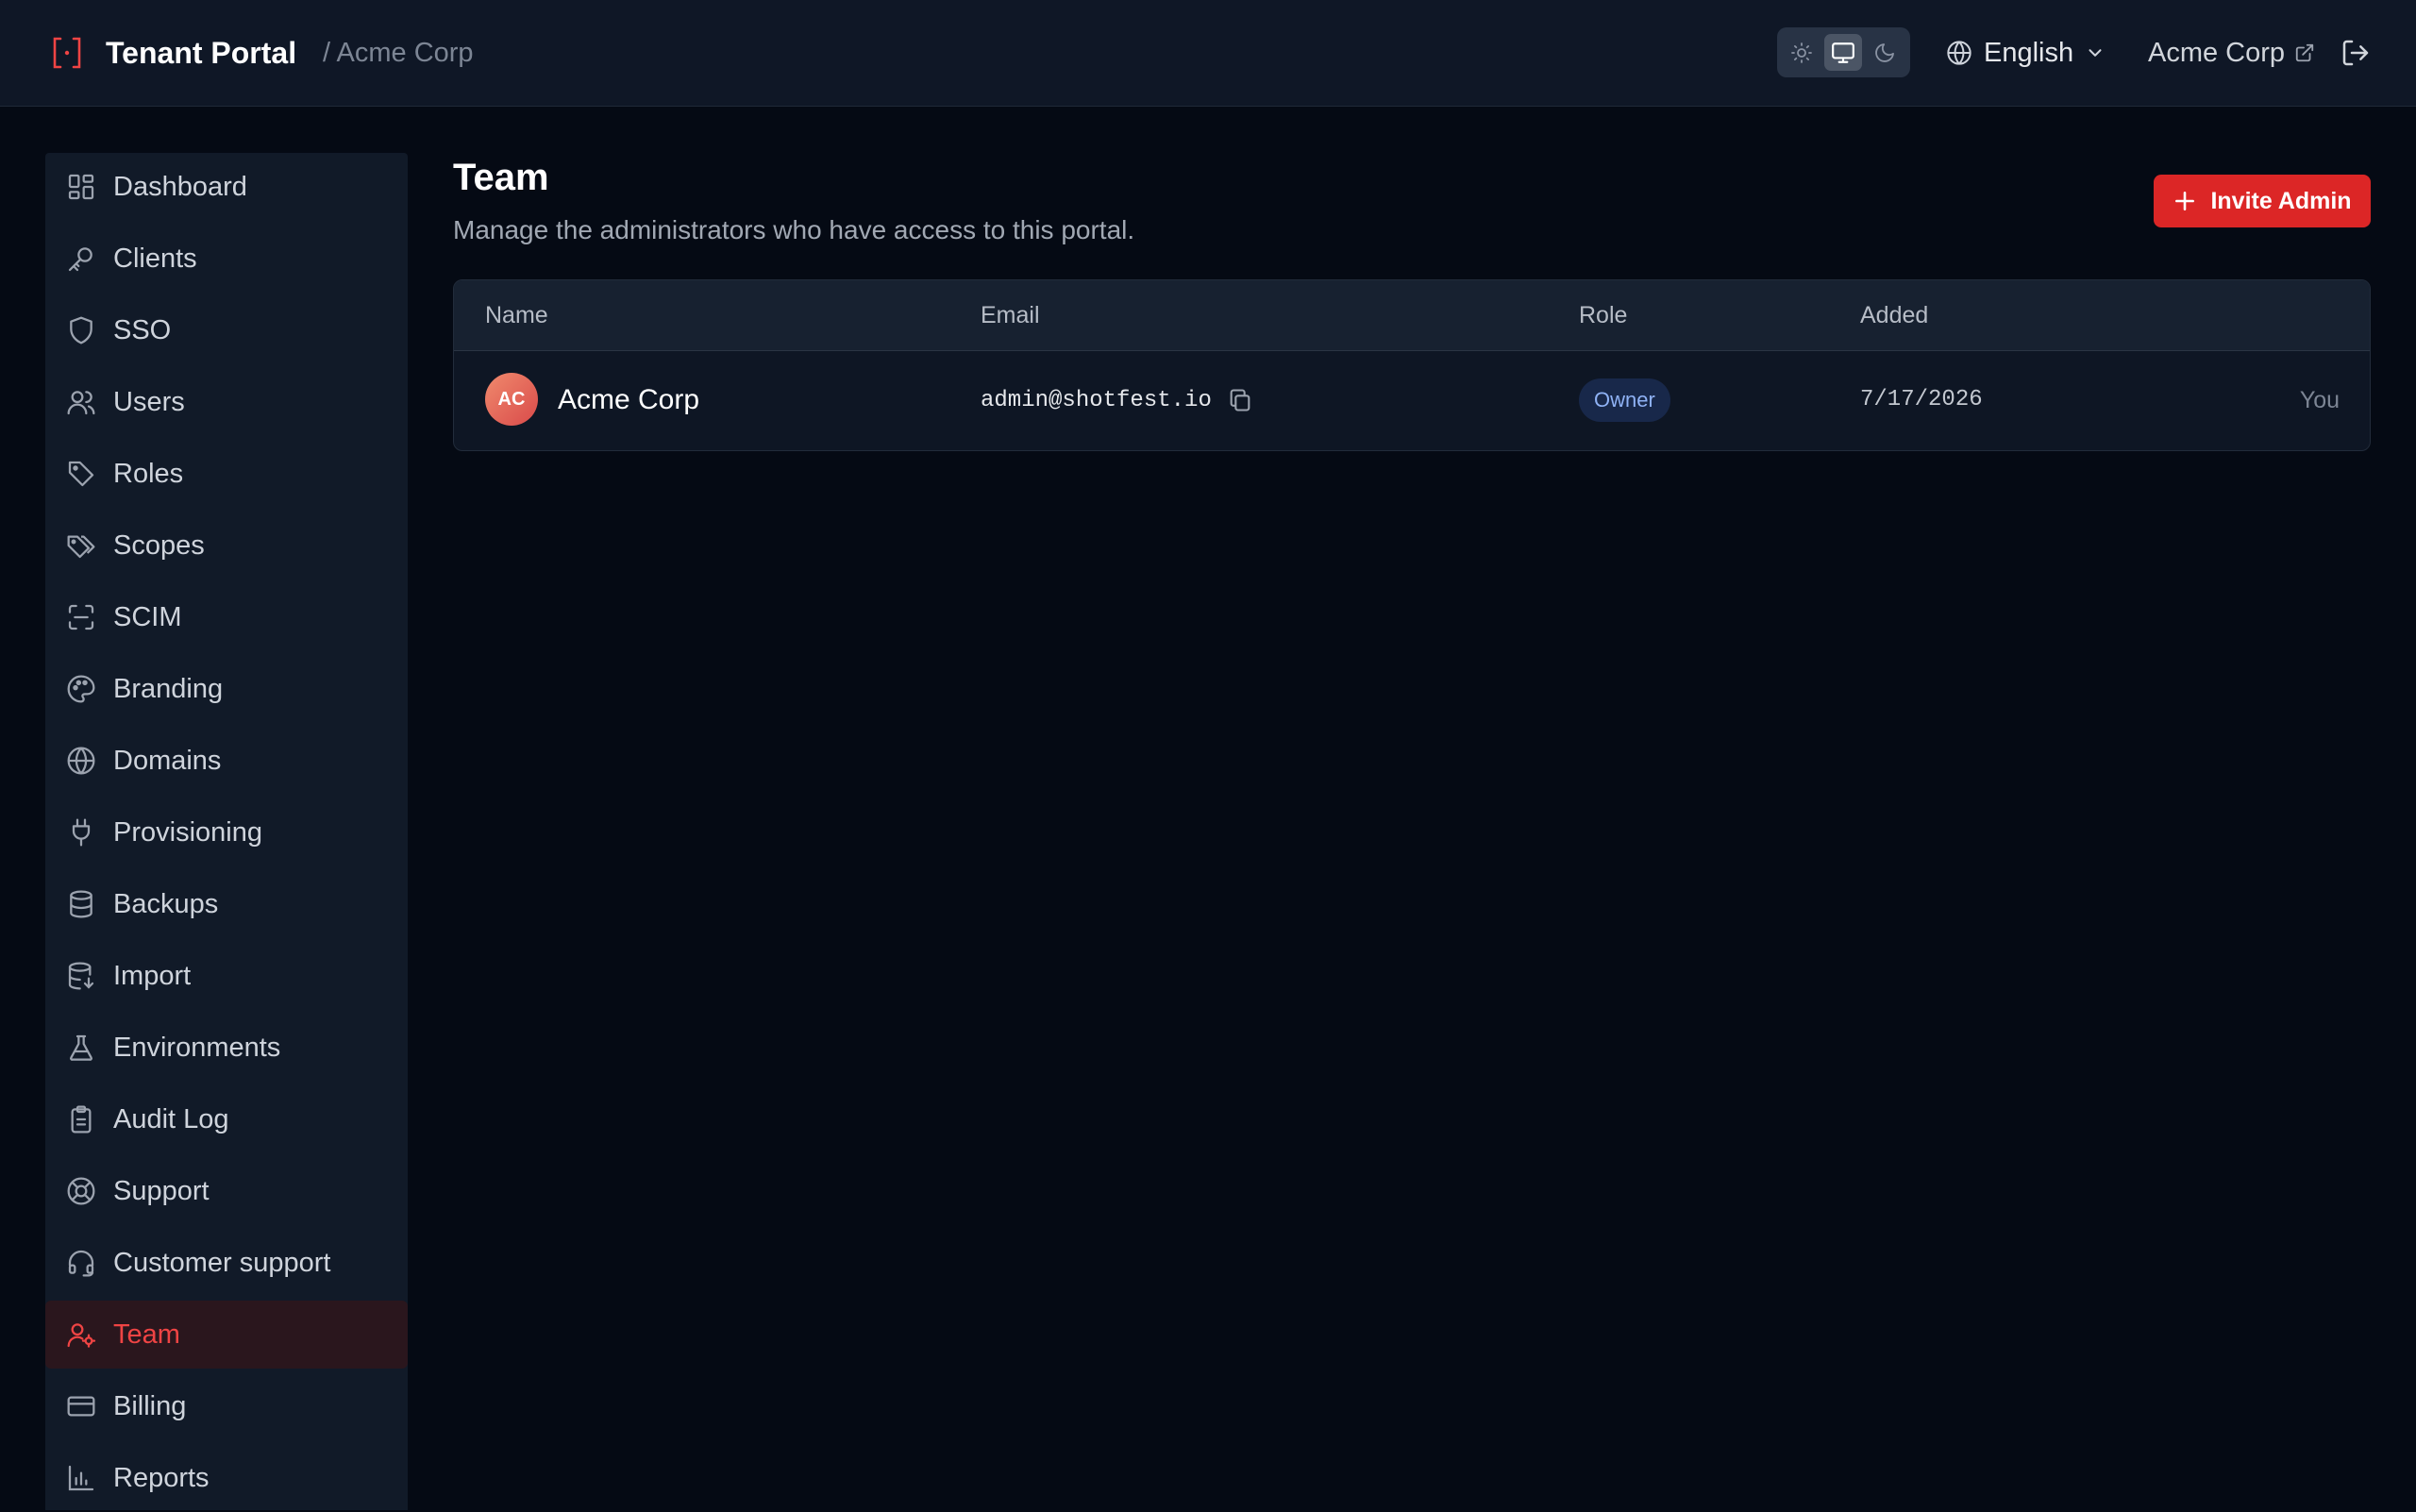 Image resolution: width=2416 pixels, height=1512 pixels. What do you see at coordinates (81, 1478) in the screenshot?
I see `bar-chart-icon` at bounding box center [81, 1478].